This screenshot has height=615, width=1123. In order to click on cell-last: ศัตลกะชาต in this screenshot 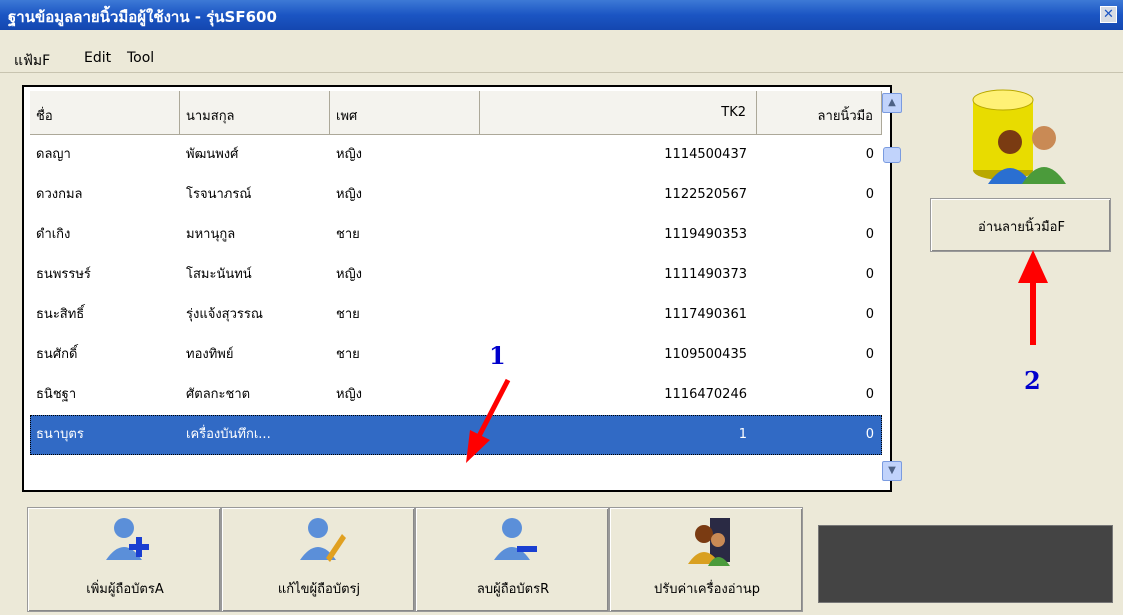, I will do `click(218, 394)`.